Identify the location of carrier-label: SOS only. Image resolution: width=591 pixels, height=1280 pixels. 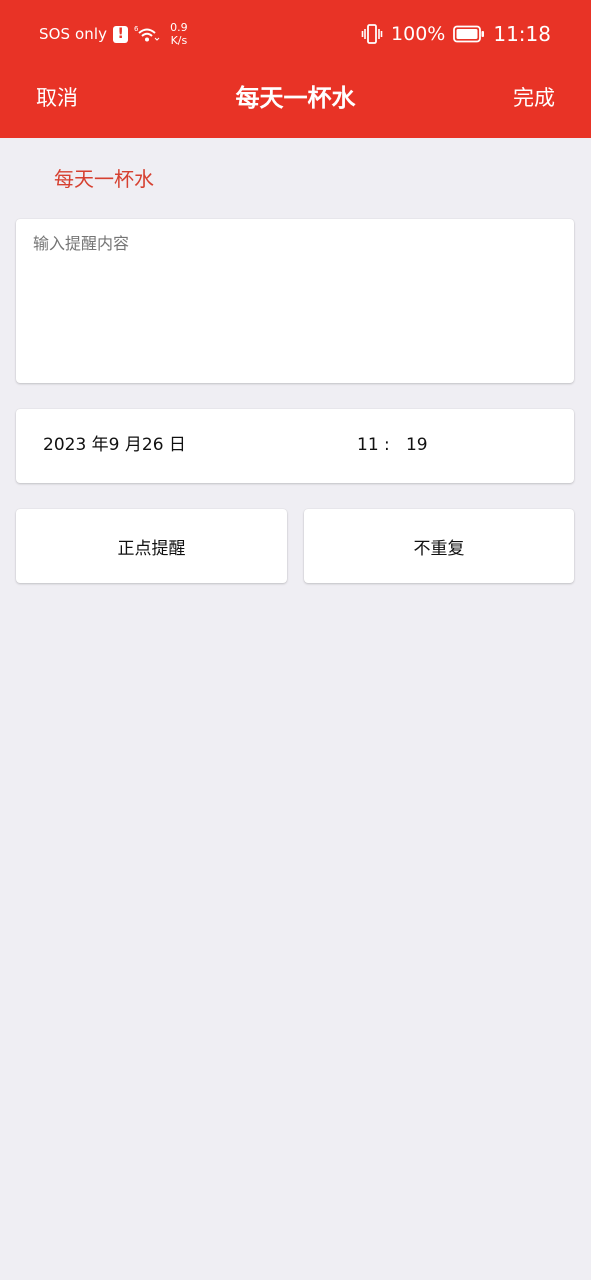
(73, 33).